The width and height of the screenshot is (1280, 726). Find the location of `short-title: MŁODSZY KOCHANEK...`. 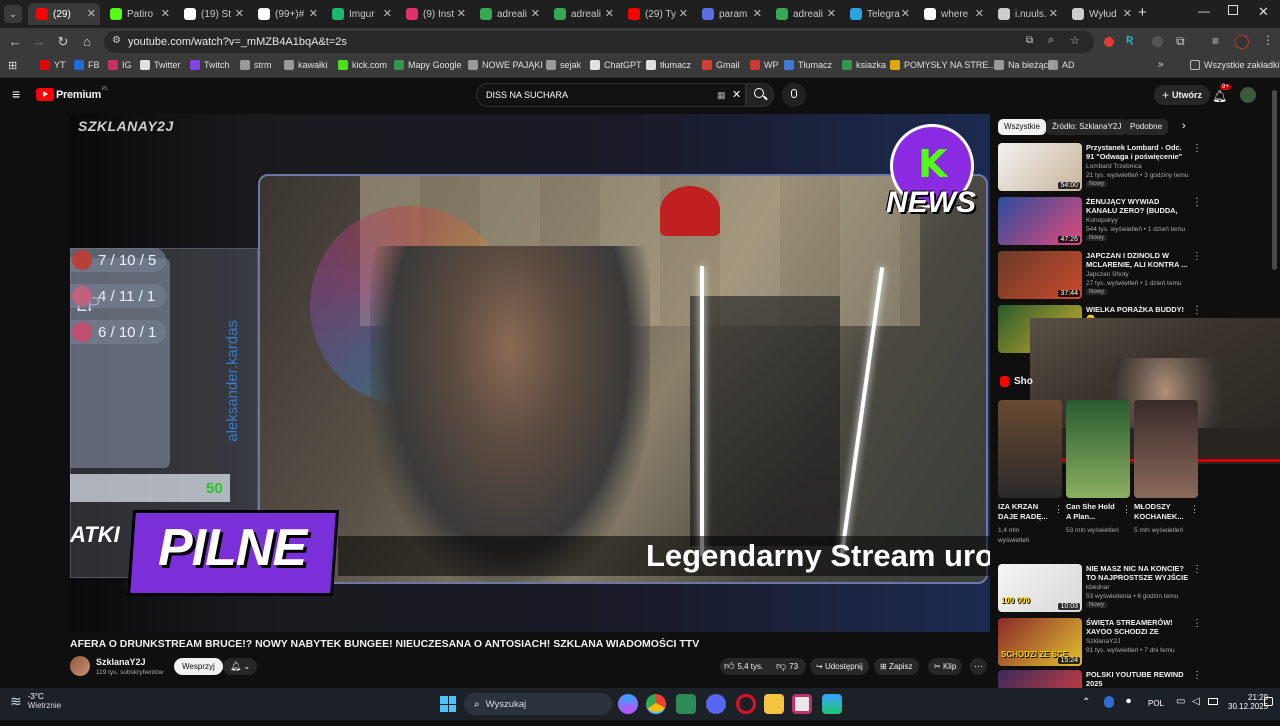

short-title: MŁODSZY KOCHANEK... is located at coordinates (1161, 512).